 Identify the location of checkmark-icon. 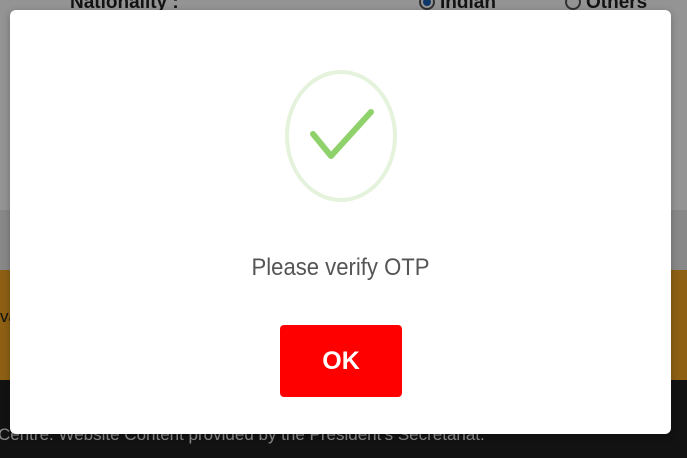
(342, 134).